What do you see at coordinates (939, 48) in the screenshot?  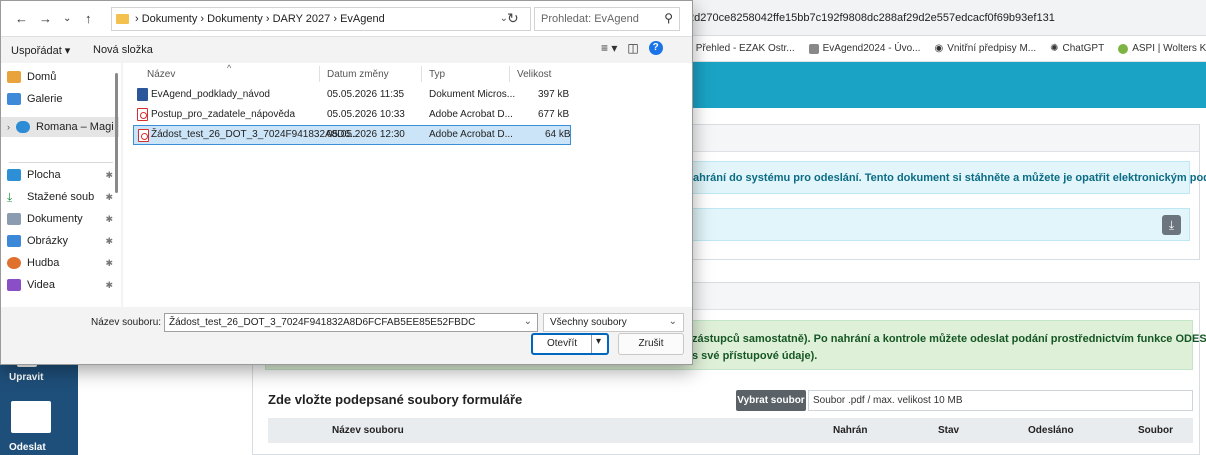 I see `globe-icon: ◉` at bounding box center [939, 48].